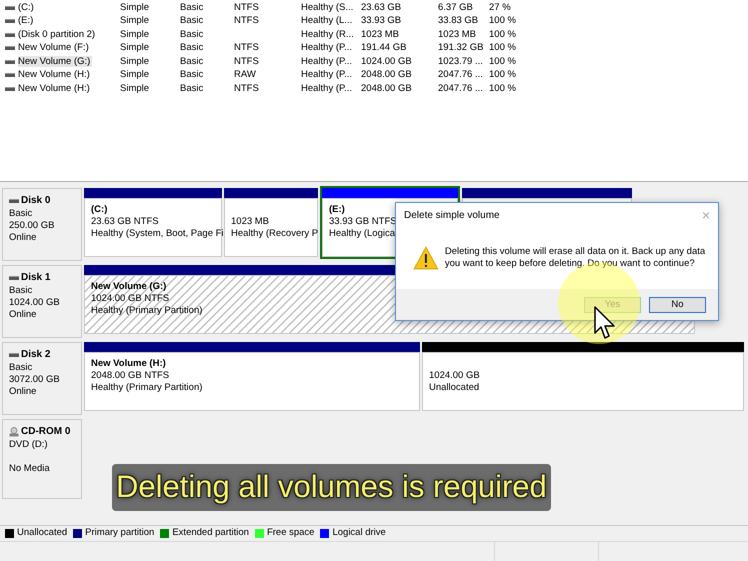  What do you see at coordinates (245, 74) in the screenshot?
I see `table-cell: RAW` at bounding box center [245, 74].